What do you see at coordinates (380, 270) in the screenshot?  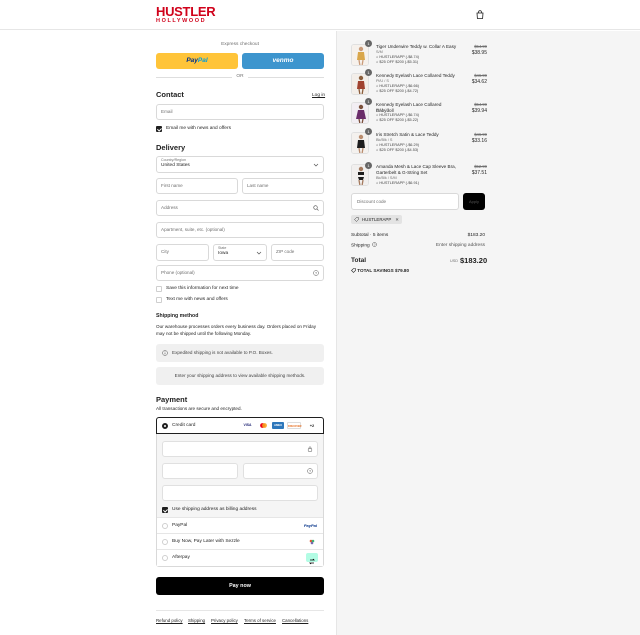 I see `total-savings: TOTAL SAVINGS $79.80` at bounding box center [380, 270].